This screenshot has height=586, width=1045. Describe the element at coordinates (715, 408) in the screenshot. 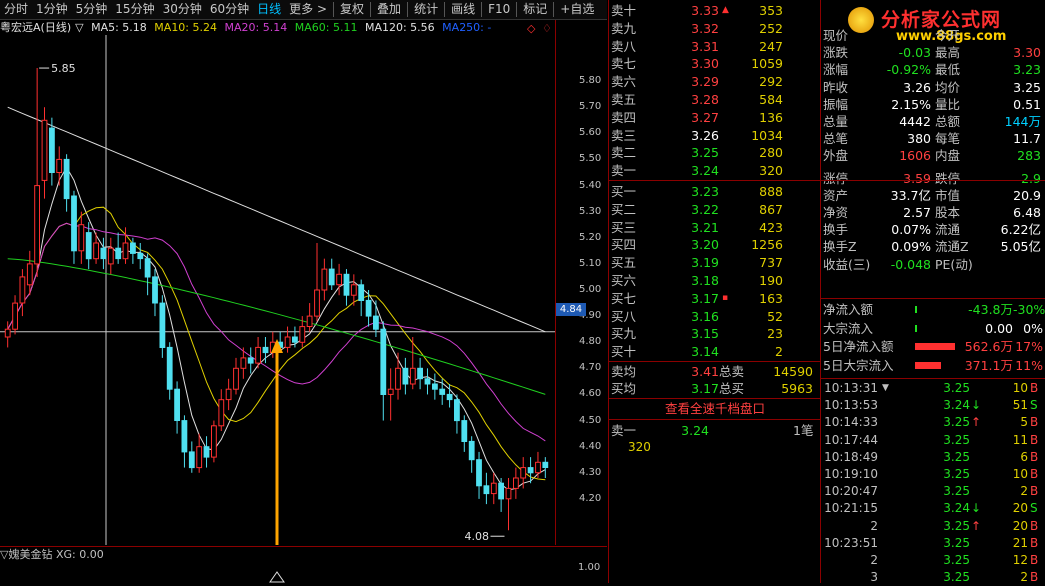

I see `full-depth-button: 查看全速千档盘口` at that location.